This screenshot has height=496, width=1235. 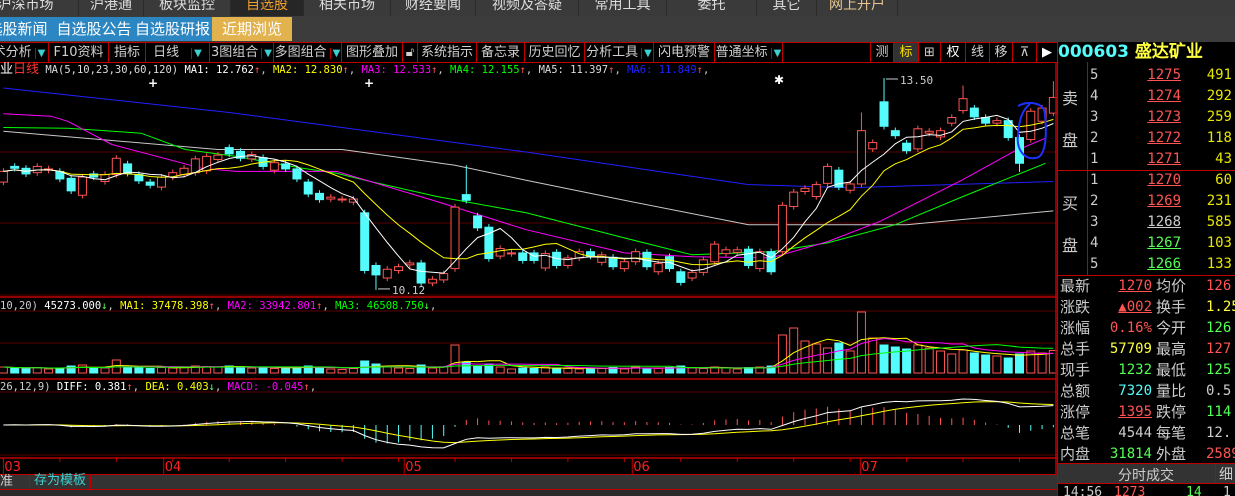 What do you see at coordinates (1168, 52) in the screenshot?
I see `stock-name: 盛达矿业` at bounding box center [1168, 52].